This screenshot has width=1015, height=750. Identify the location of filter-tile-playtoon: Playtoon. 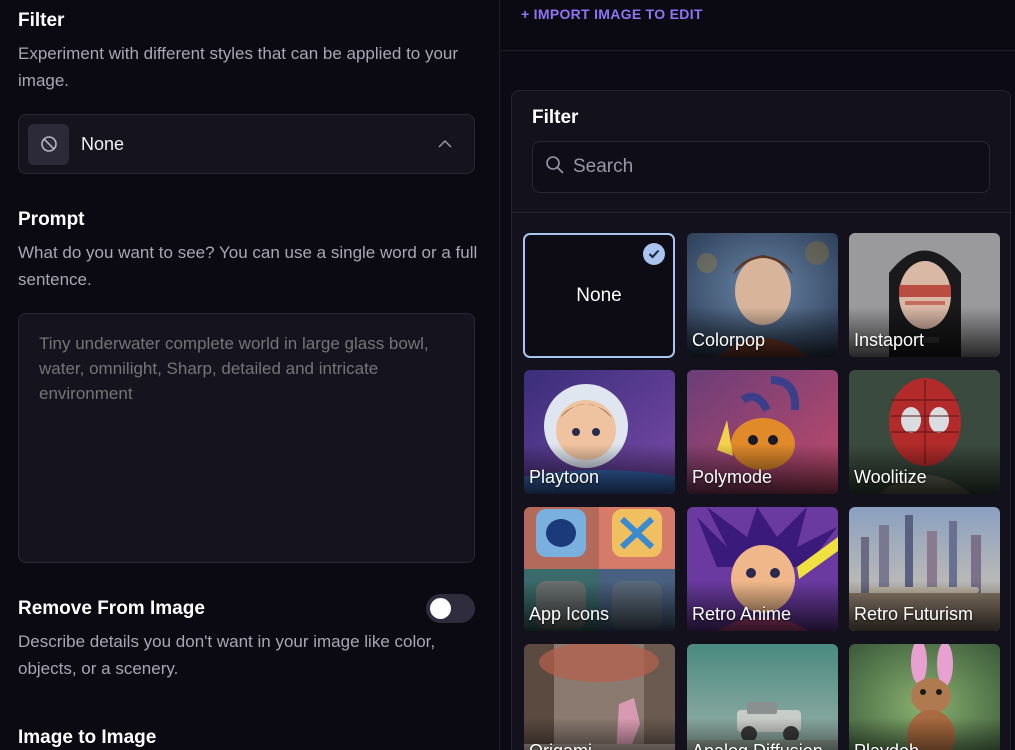
(599, 432).